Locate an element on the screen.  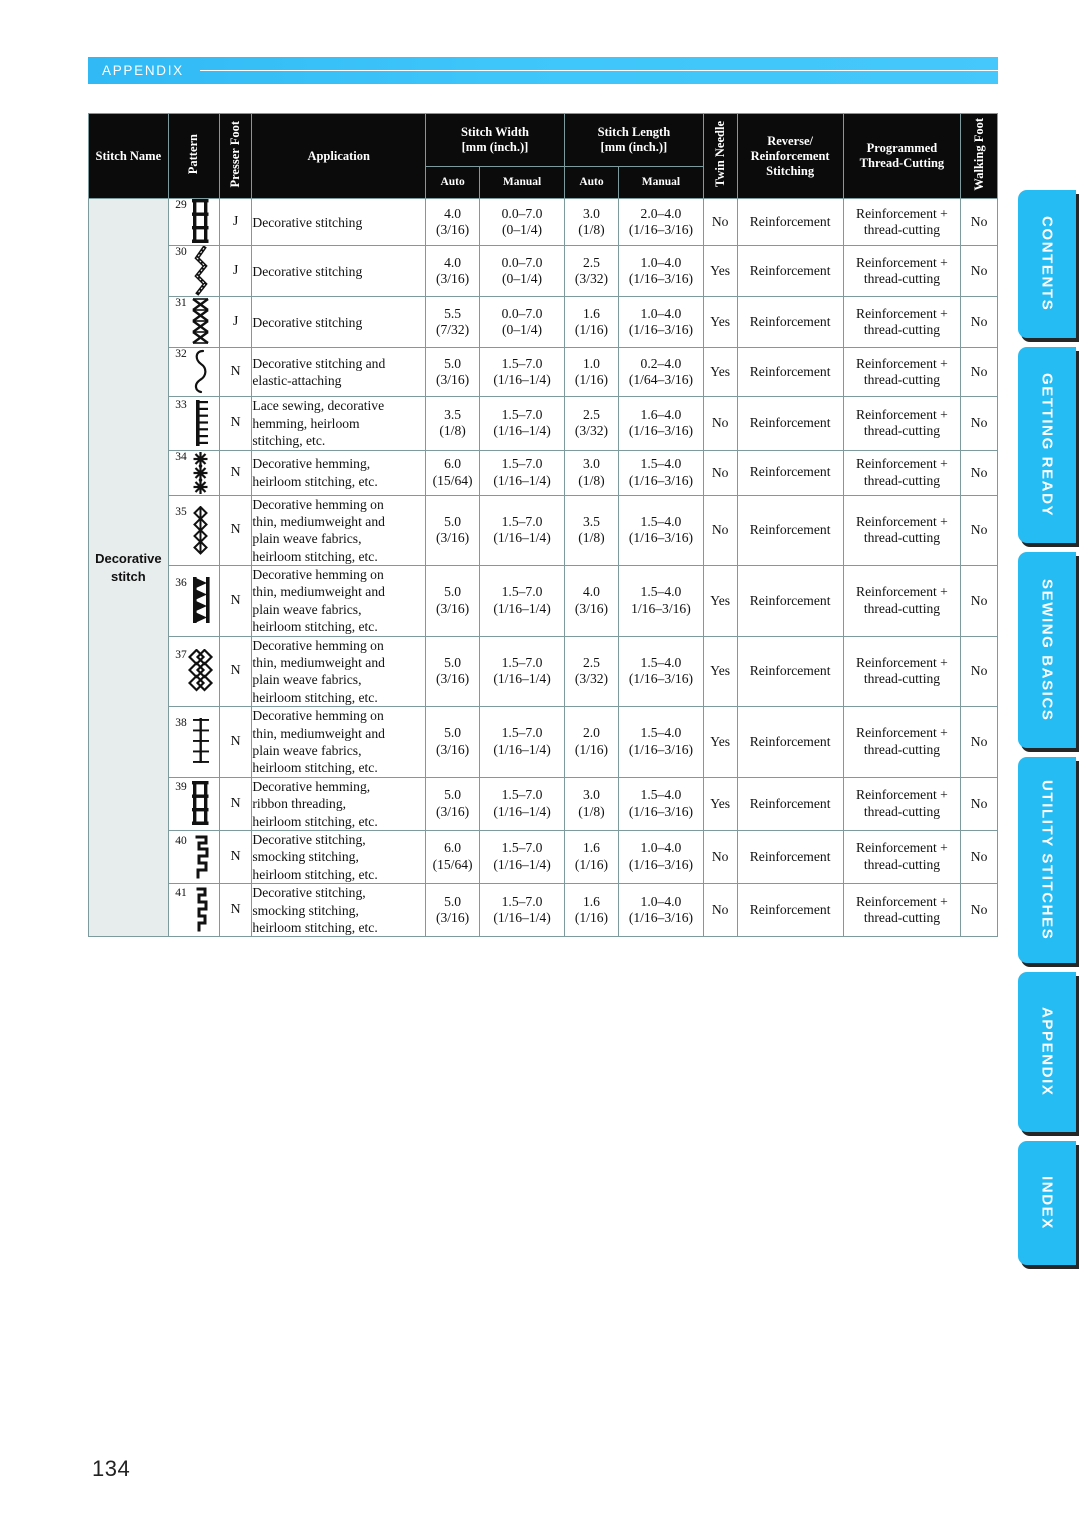
stitch-width-auto-cell-inch: (15/64) is located at coordinates (452, 480).